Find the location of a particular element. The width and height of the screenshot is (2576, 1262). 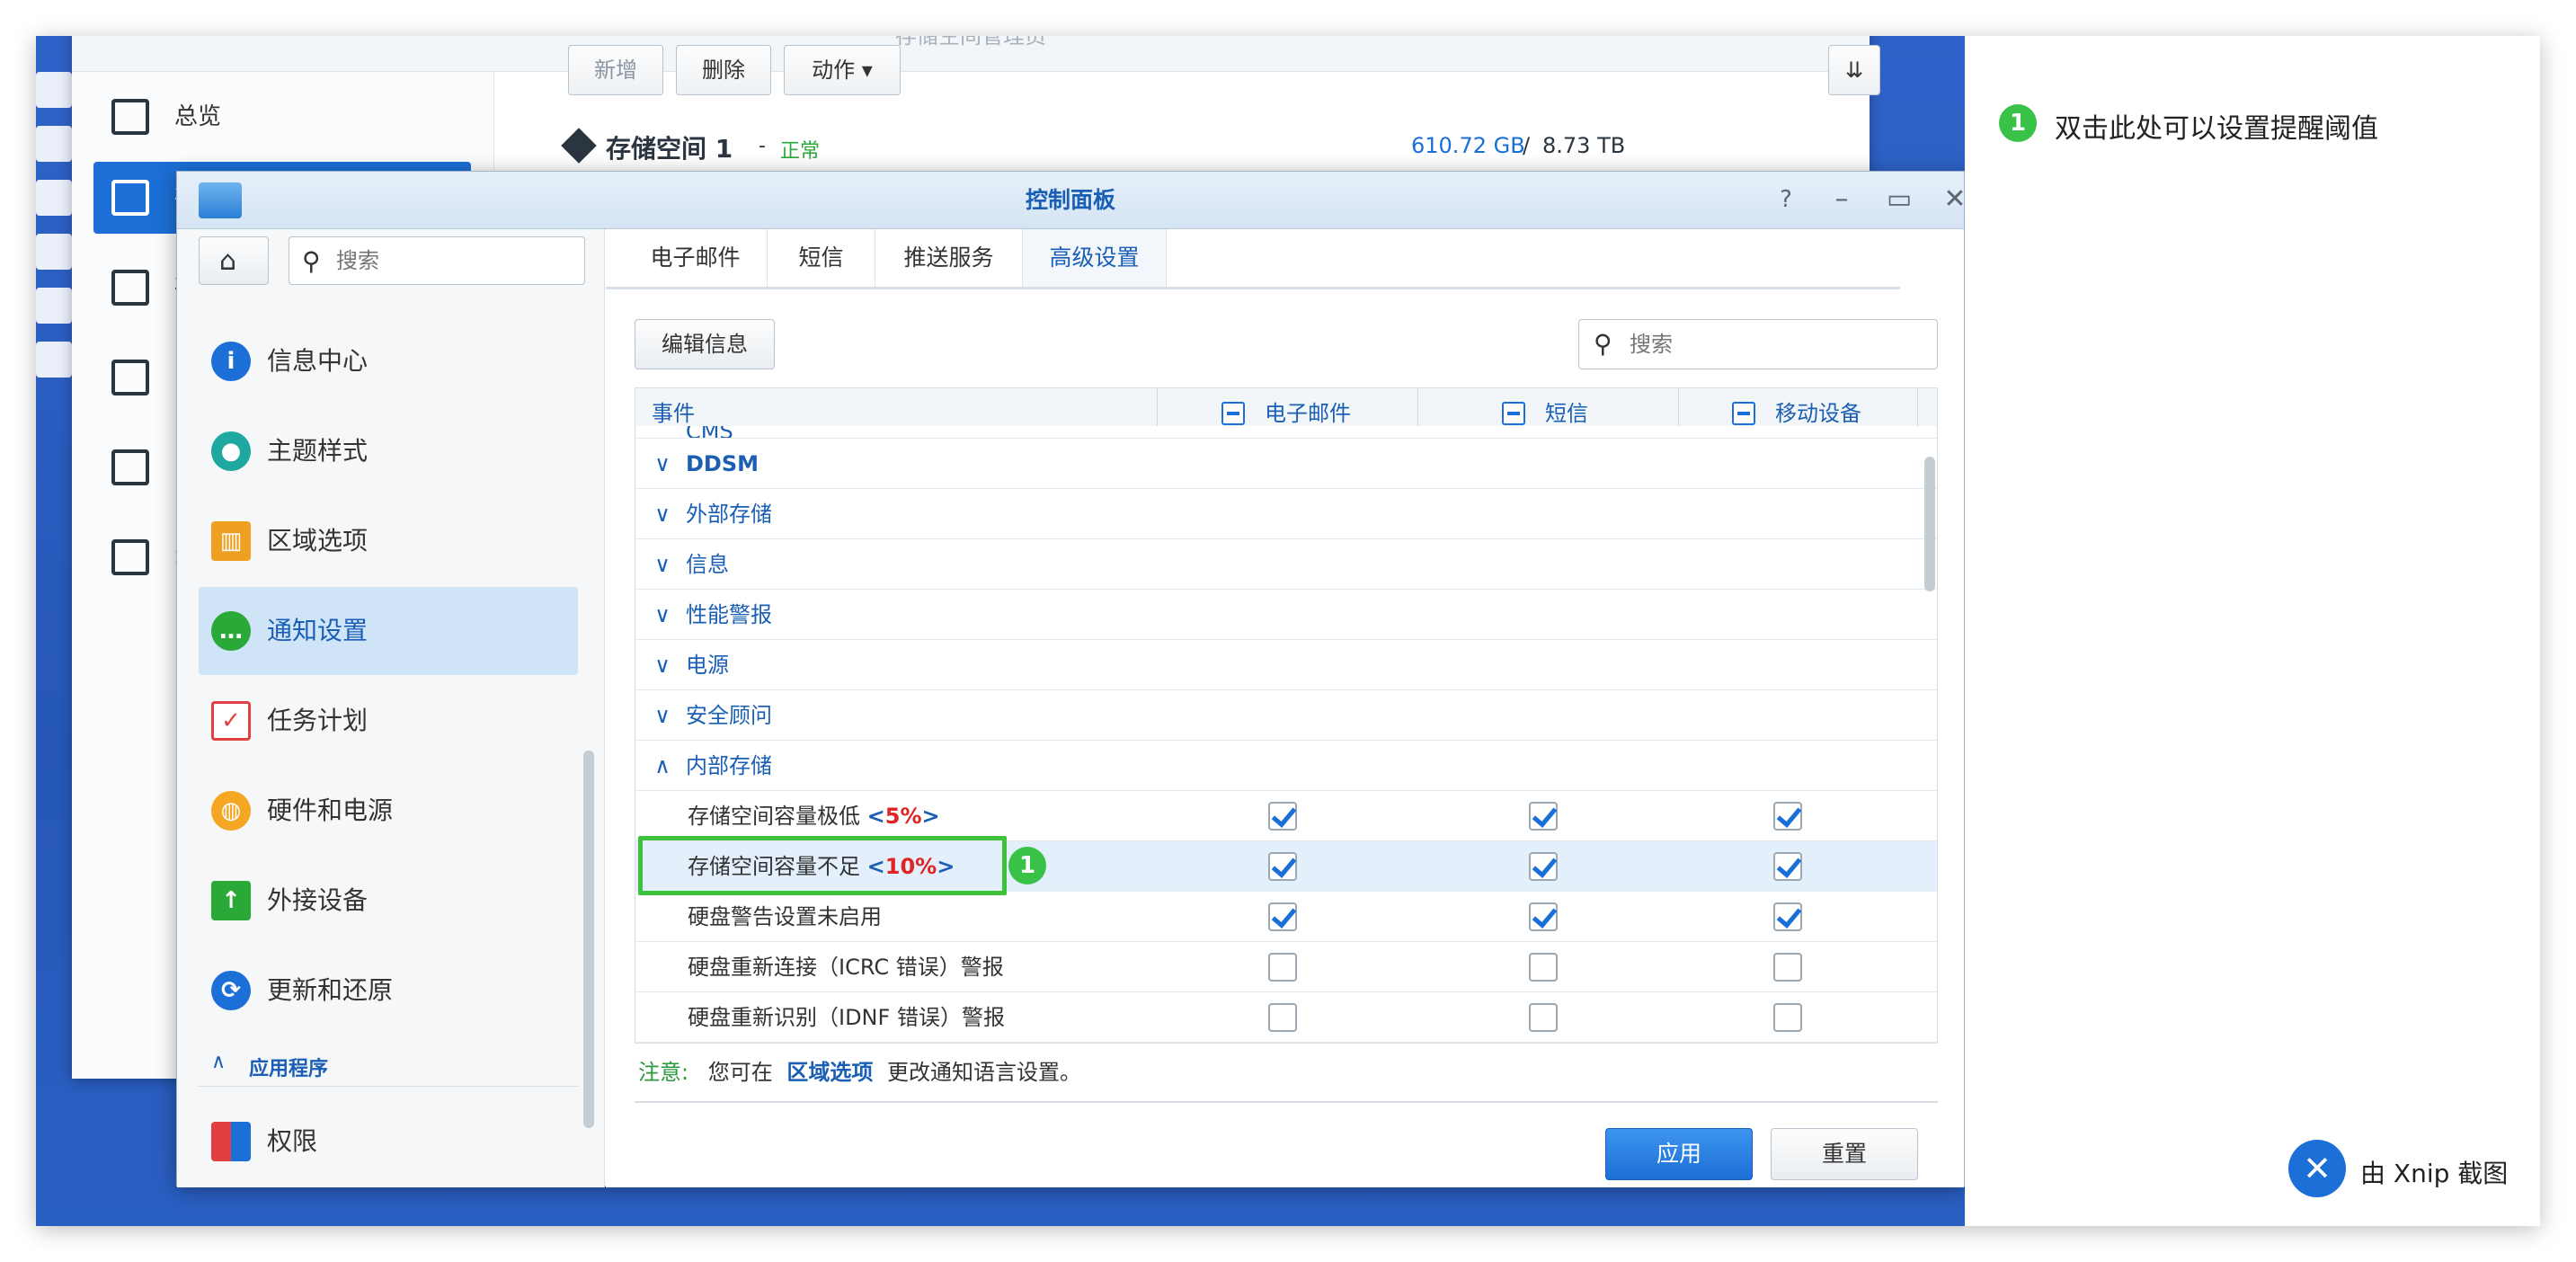

event-row: 硬盘重新识别（IDNF 错误）警报 is located at coordinates (1286, 1017).